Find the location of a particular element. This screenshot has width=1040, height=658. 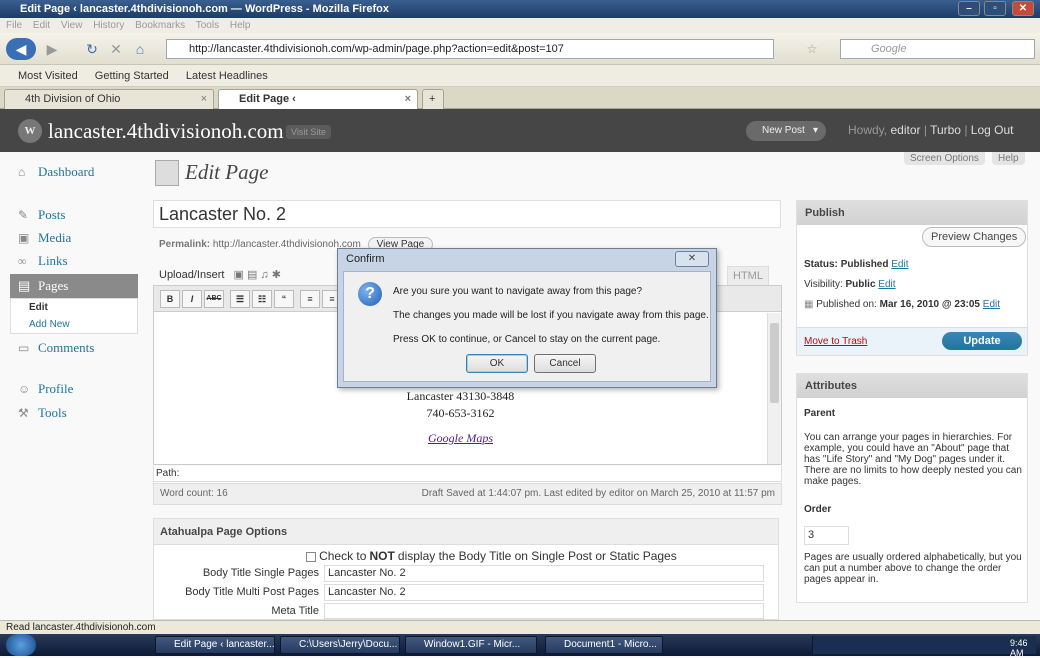

home-icon: ⌂ is located at coordinates (140, 49).